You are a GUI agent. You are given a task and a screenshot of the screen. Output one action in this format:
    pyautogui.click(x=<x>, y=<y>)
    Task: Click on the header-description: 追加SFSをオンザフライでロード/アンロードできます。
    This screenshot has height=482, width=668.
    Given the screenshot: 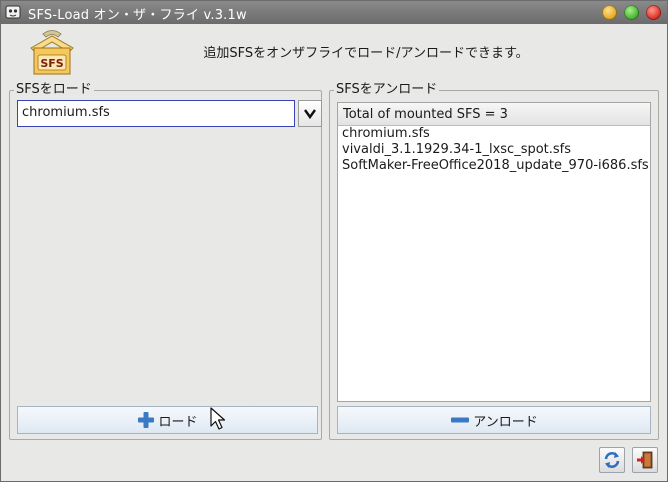 What is the action you would take?
    pyautogui.click(x=366, y=53)
    